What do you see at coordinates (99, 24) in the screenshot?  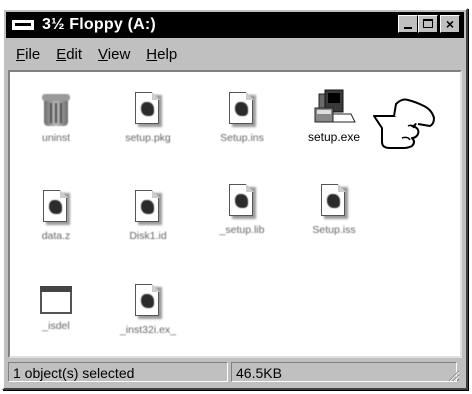 I see `window-title: 3½ Floppy (A:)` at bounding box center [99, 24].